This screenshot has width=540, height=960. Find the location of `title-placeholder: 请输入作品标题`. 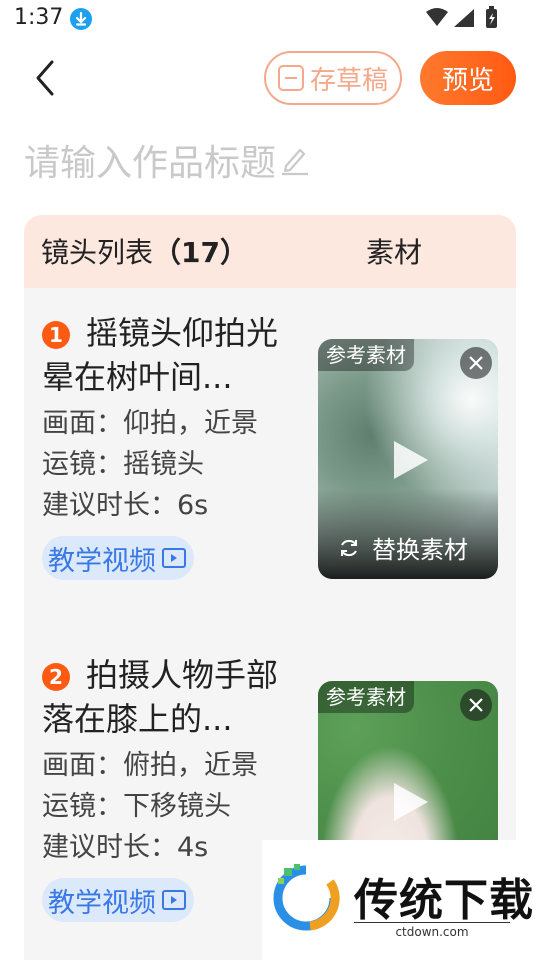

title-placeholder: 请输入作品标题 is located at coordinates (150, 163).